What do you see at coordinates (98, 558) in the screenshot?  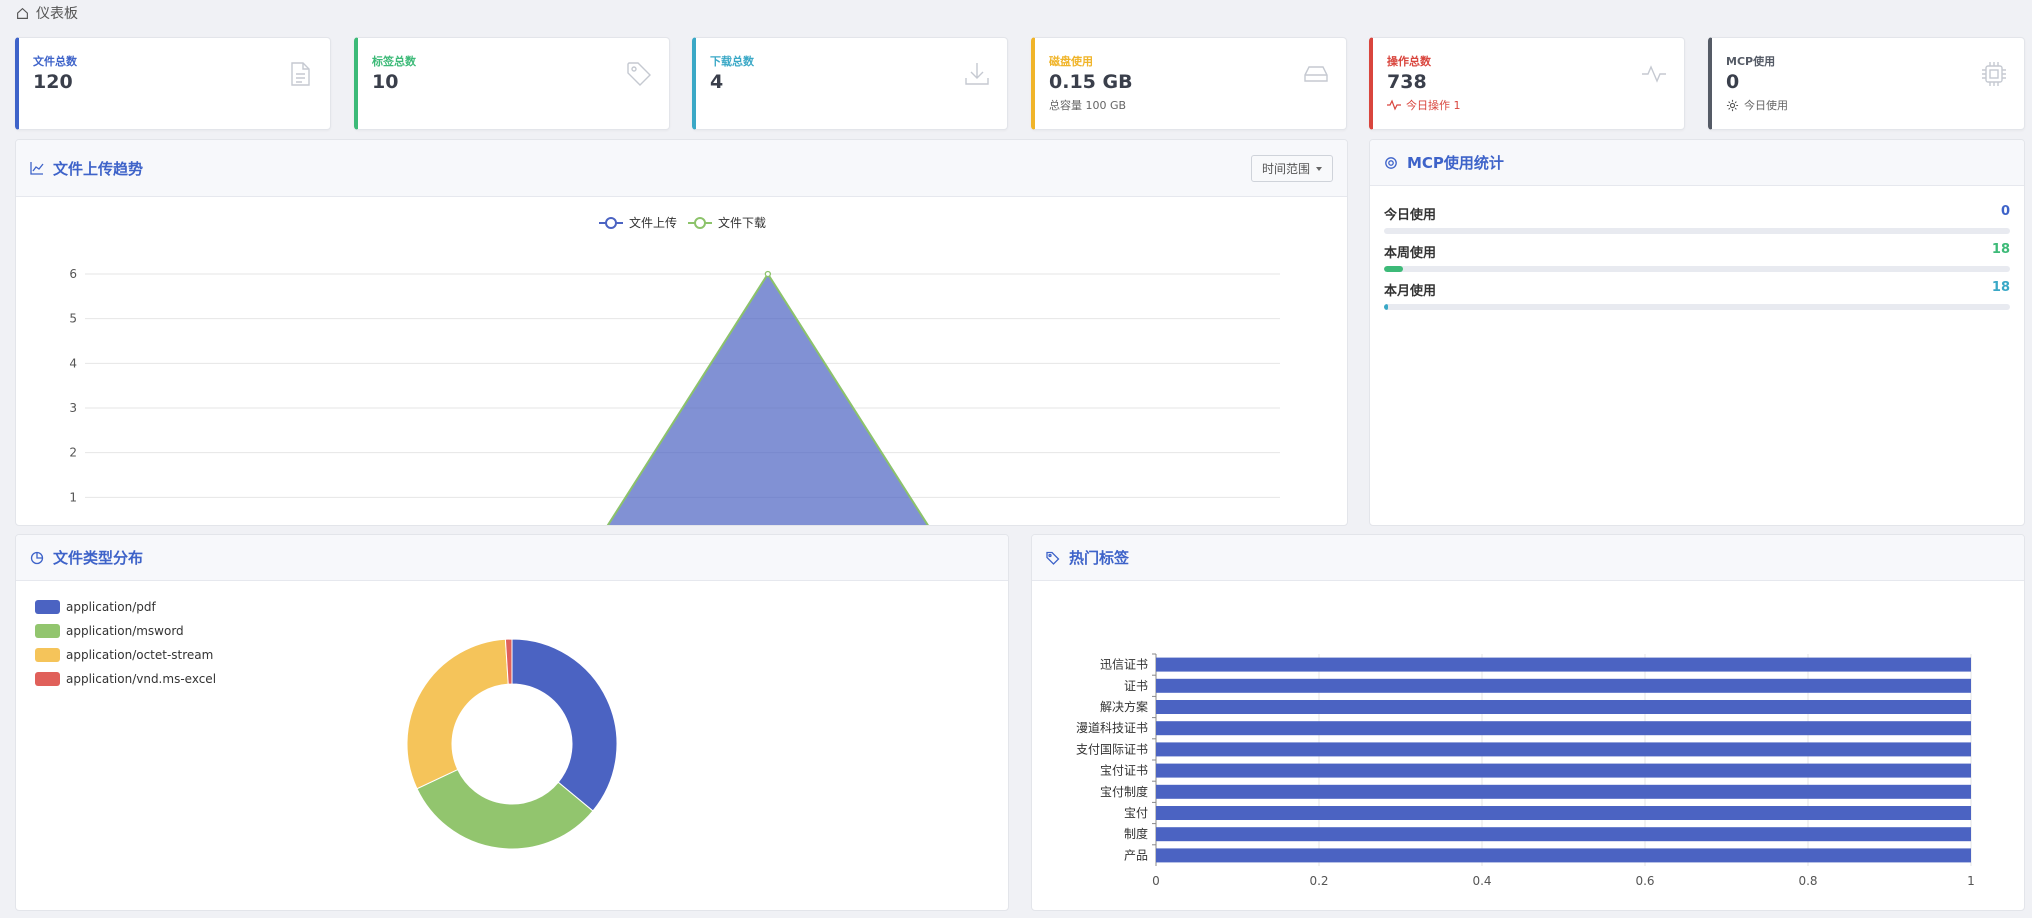 I see `panel-title: 文件类型分布` at bounding box center [98, 558].